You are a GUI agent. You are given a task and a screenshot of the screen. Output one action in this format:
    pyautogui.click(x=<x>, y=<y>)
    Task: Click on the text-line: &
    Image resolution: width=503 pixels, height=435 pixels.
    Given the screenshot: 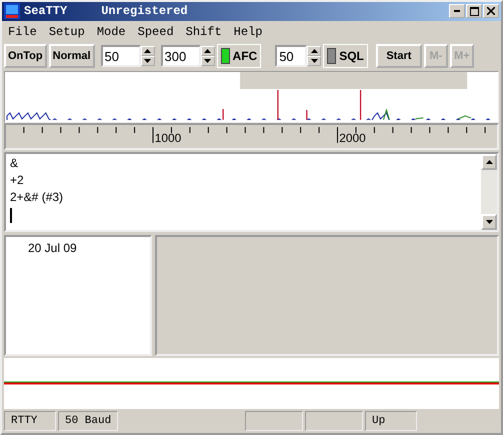 What is the action you would take?
    pyautogui.click(x=15, y=163)
    